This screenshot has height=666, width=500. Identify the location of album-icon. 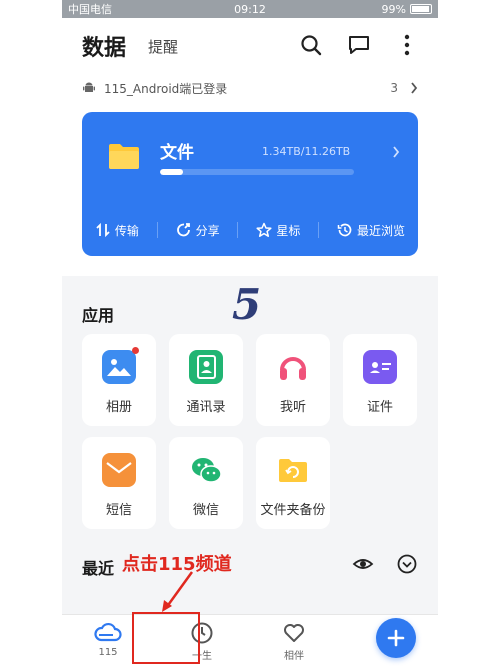
(120, 365).